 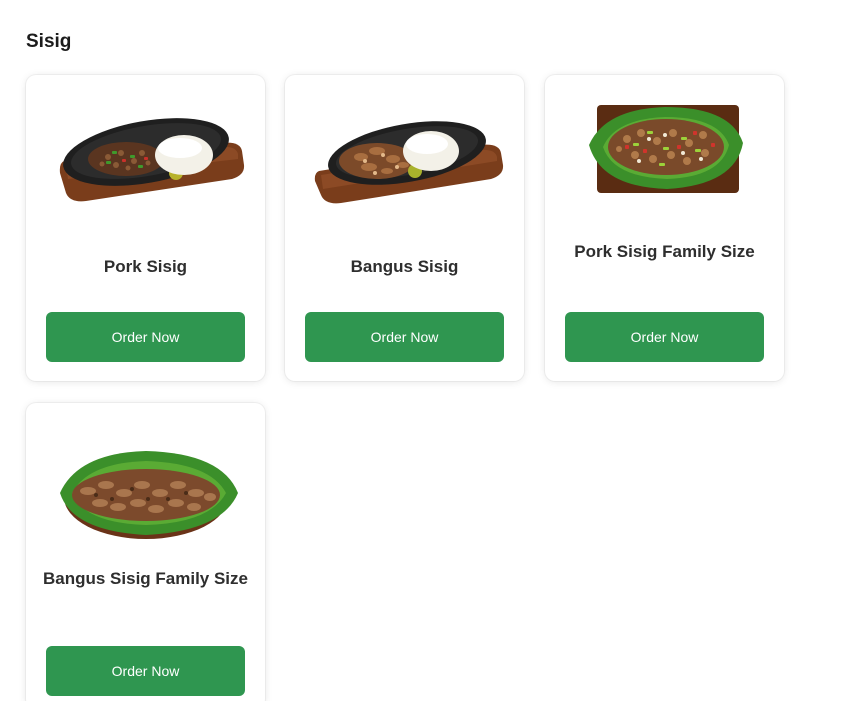 I want to click on product-name: Pork Sisig, so click(x=145, y=266).